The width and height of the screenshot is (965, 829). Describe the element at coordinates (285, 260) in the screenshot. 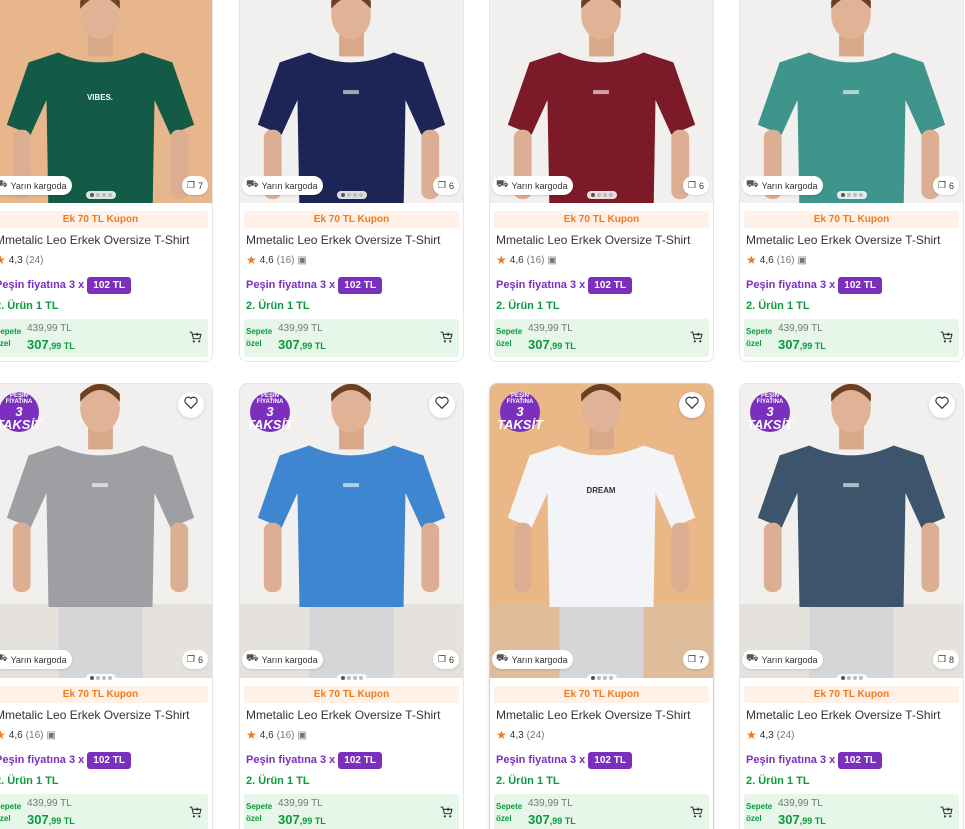

I see `review-count: (16)` at that location.